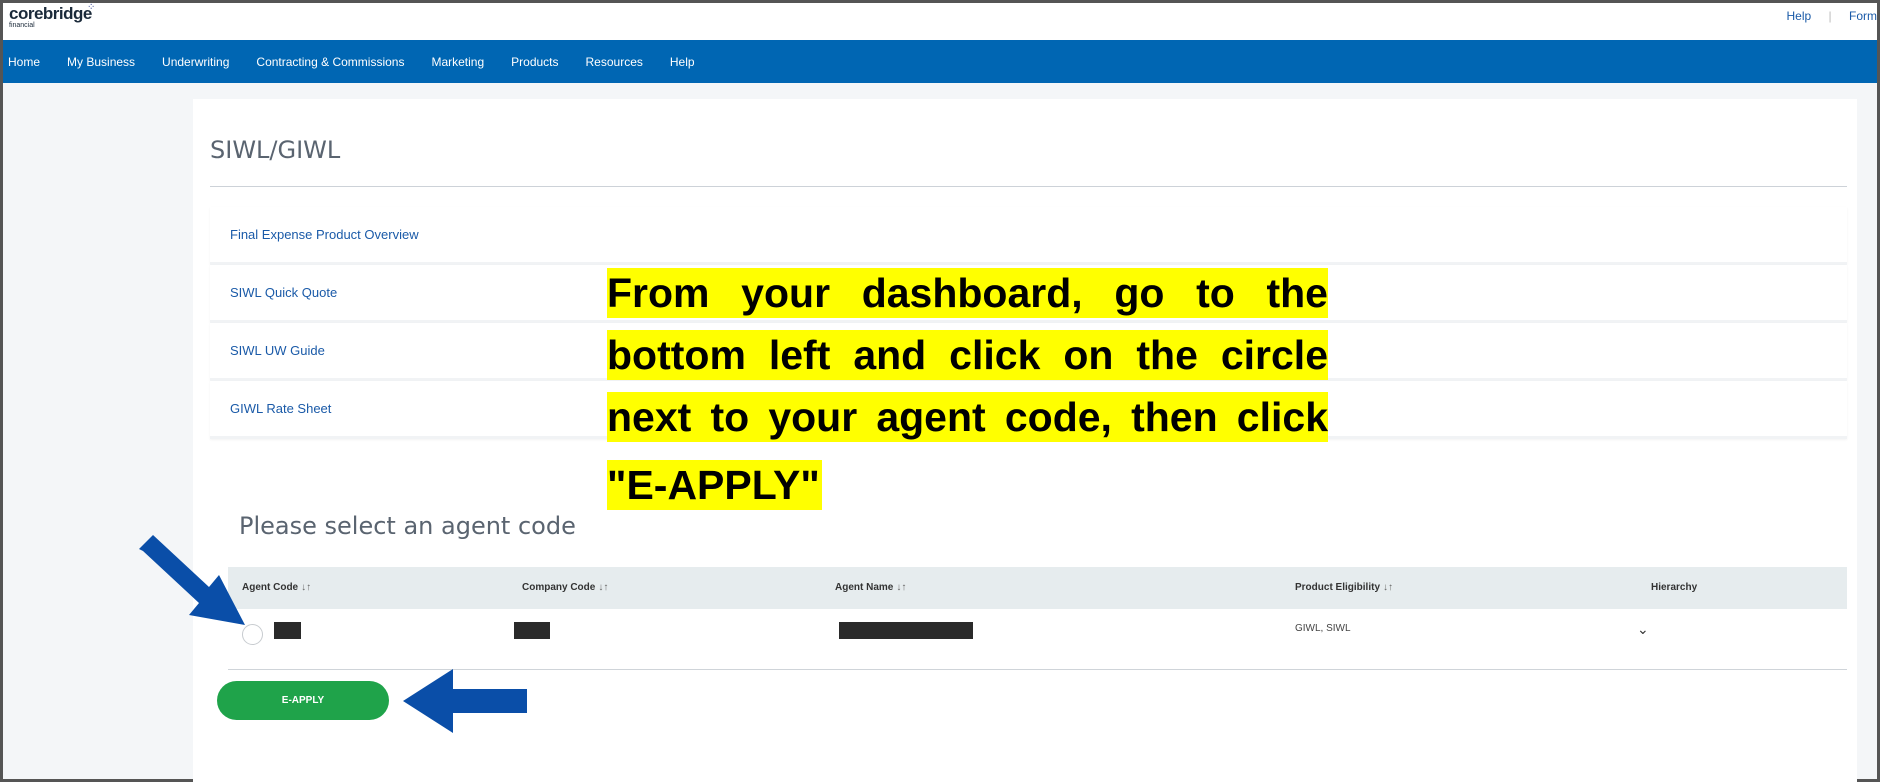  Describe the element at coordinates (870, 587) in the screenshot. I see `col-agent-name: Agent Name ↓↑` at that location.